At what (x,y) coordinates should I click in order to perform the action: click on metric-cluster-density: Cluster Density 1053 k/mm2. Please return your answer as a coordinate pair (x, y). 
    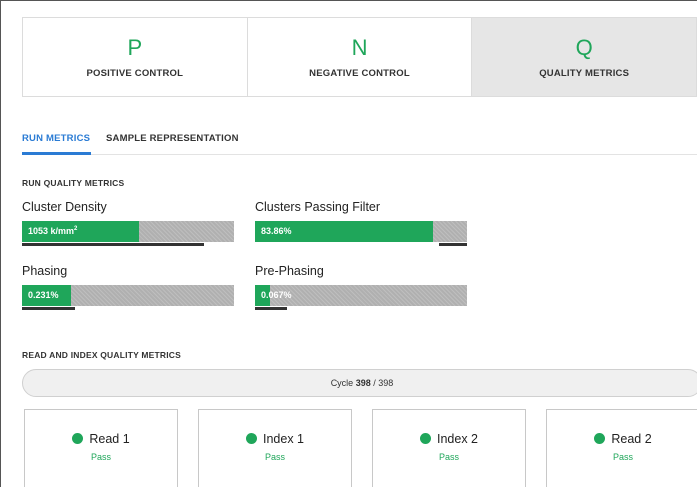
    Looking at the image, I should click on (128, 223).